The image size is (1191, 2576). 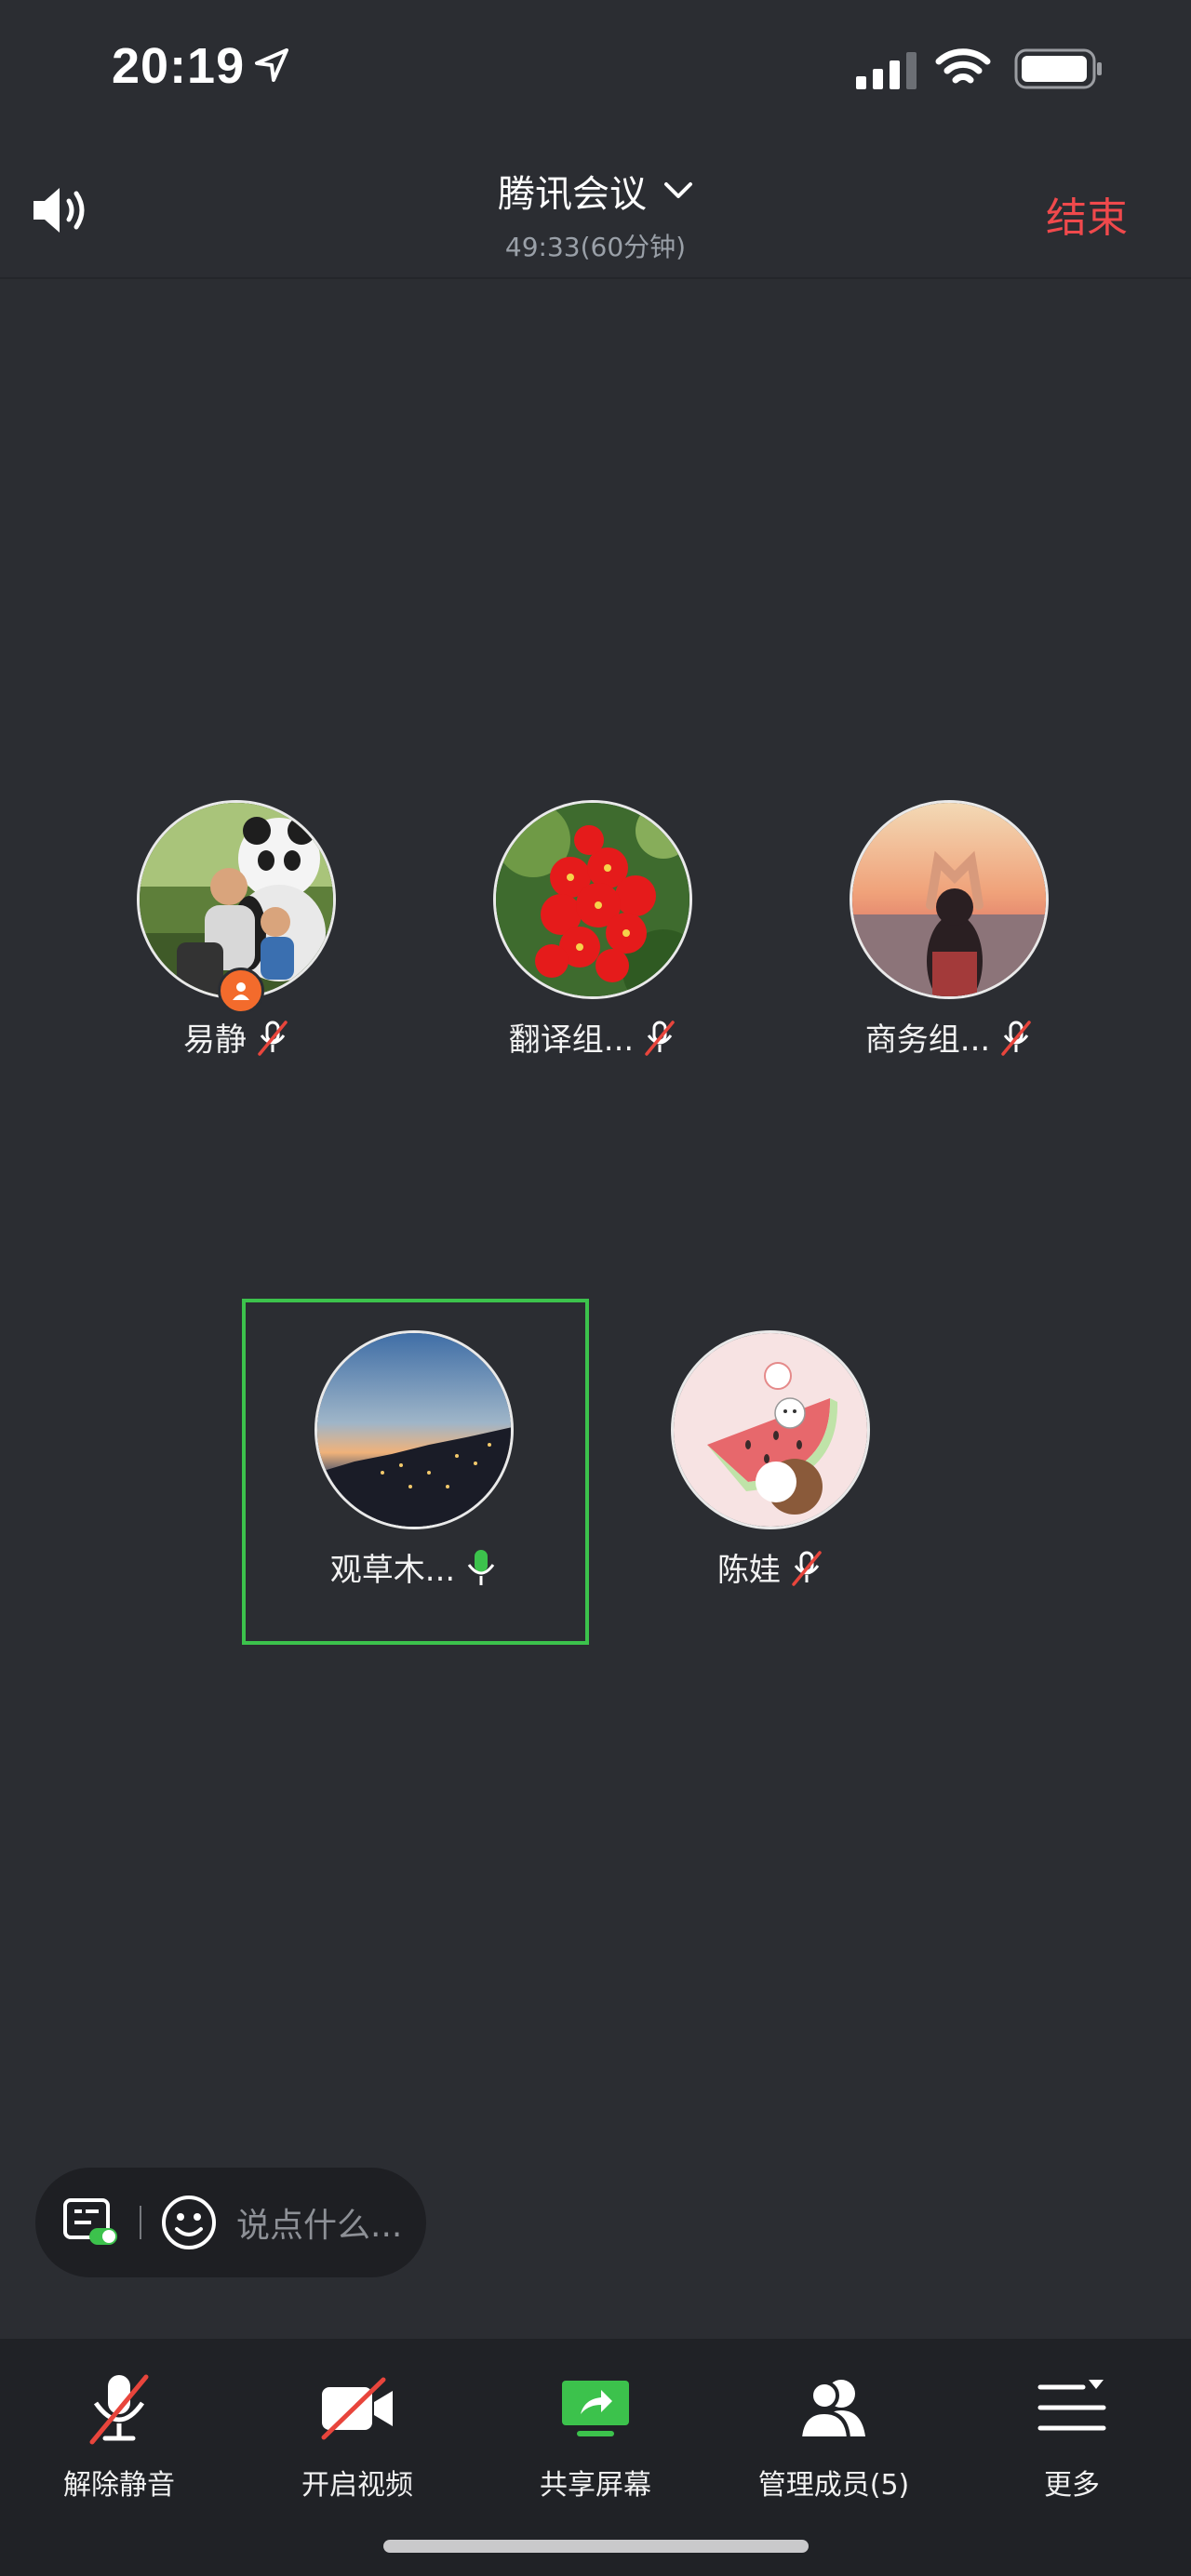 What do you see at coordinates (596, 2546) in the screenshot?
I see `home-indicator` at bounding box center [596, 2546].